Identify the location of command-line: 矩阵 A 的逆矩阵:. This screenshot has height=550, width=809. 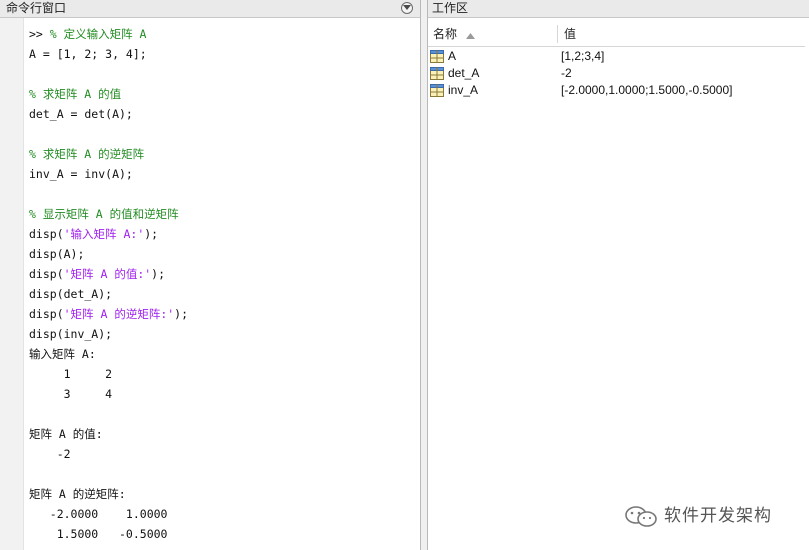
(222, 494).